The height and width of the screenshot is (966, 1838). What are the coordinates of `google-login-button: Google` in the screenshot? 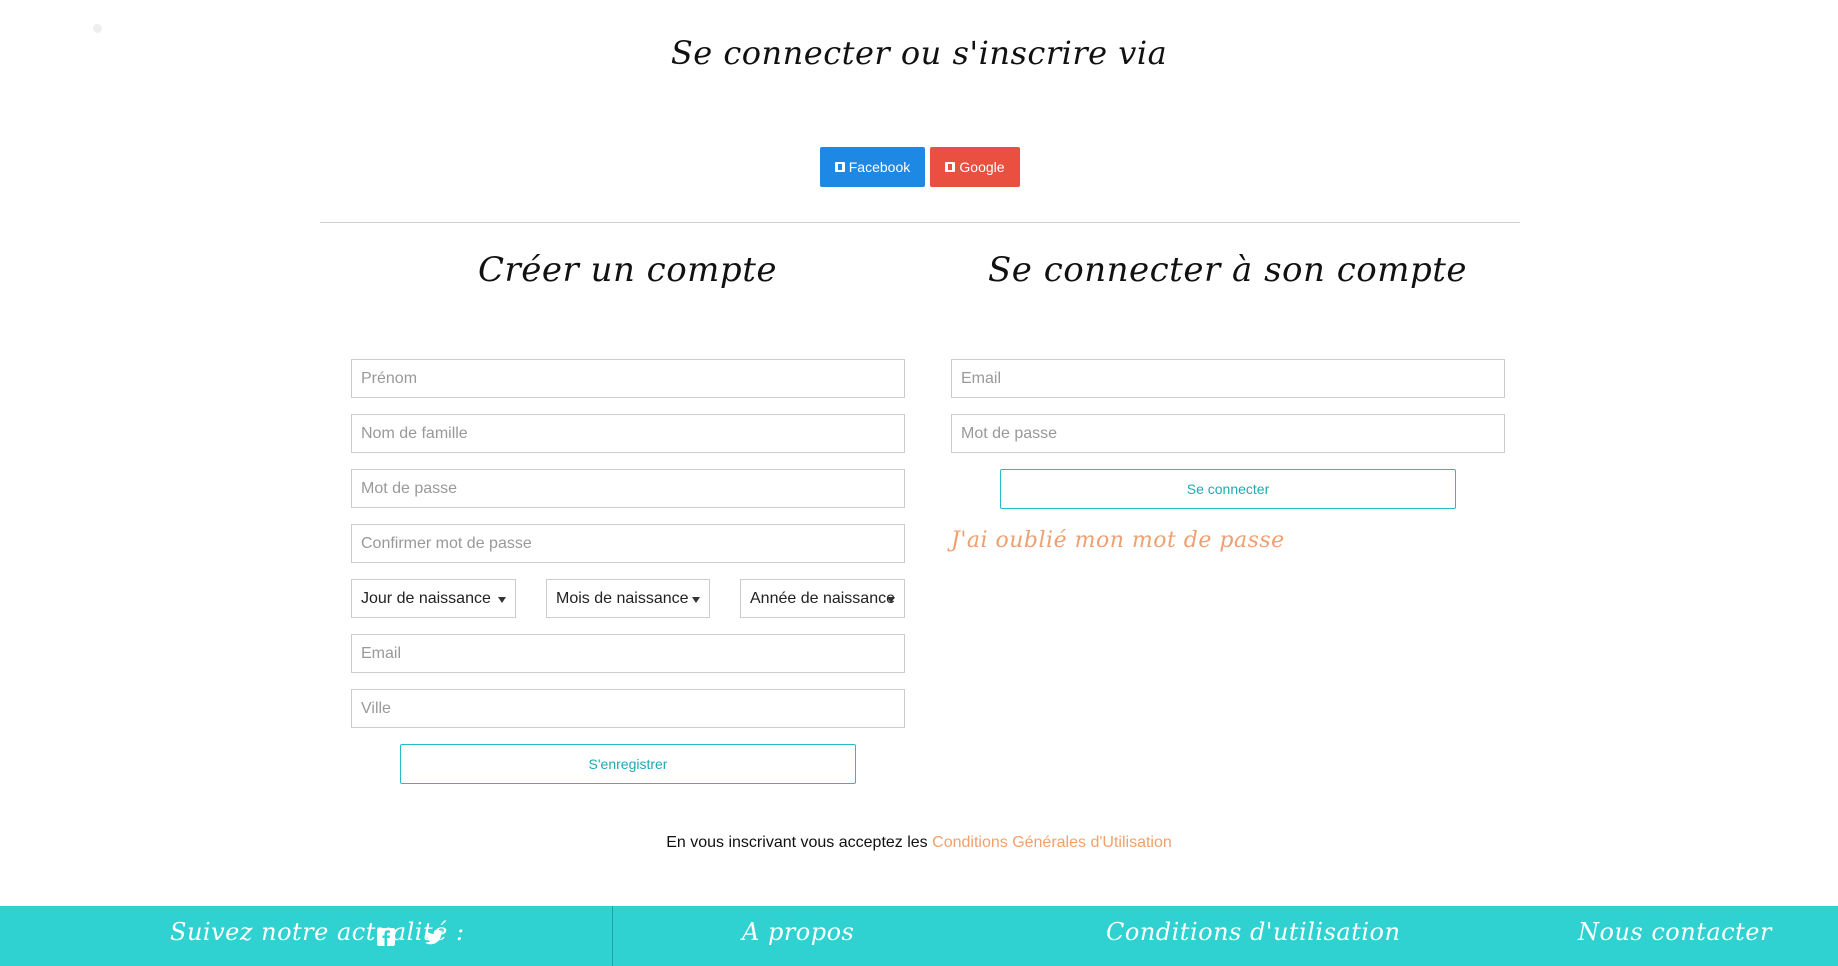 It's located at (975, 167).